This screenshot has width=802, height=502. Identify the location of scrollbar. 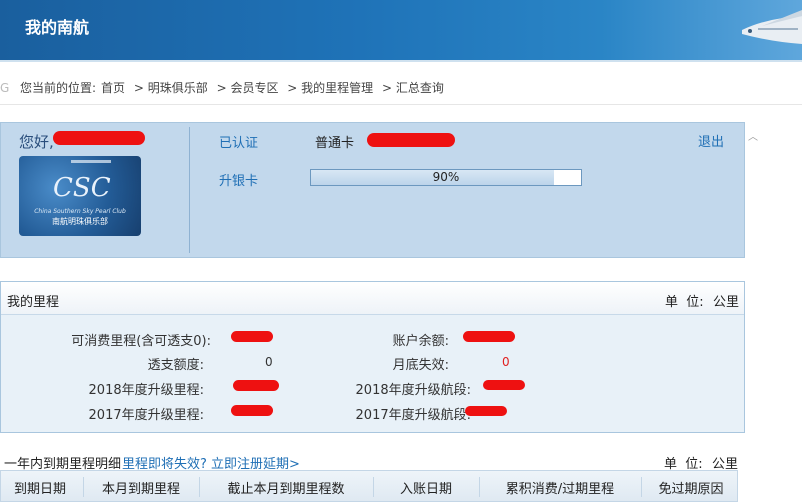
(774, 313).